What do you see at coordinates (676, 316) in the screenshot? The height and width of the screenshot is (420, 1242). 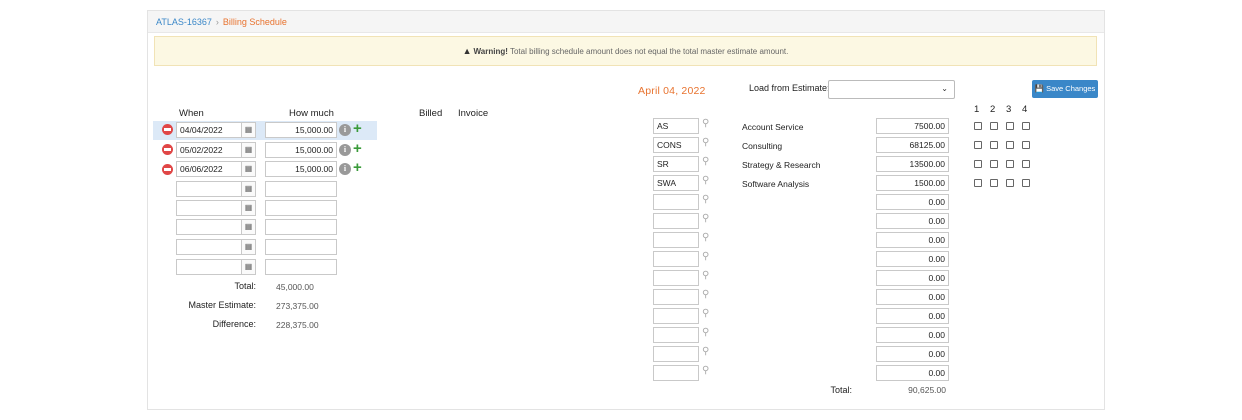 I see `estimate-row-10-code` at bounding box center [676, 316].